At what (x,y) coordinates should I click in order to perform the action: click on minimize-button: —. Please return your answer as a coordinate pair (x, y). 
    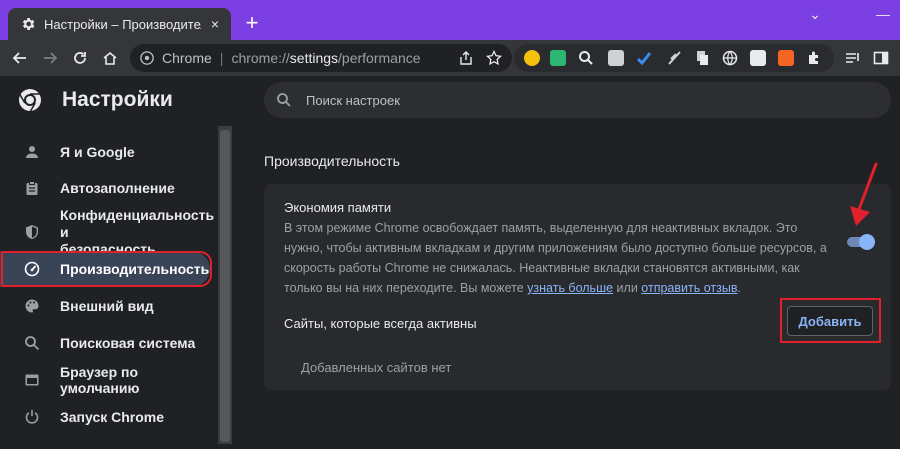
    Looking at the image, I should click on (883, 16).